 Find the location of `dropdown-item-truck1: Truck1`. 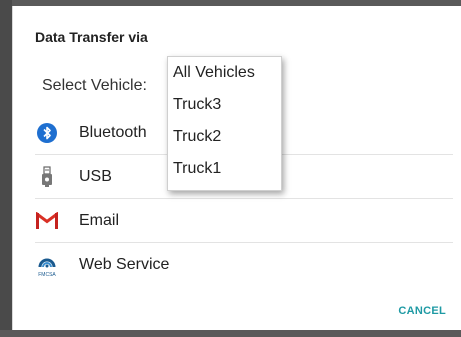

dropdown-item-truck1: Truck1 is located at coordinates (224, 169).